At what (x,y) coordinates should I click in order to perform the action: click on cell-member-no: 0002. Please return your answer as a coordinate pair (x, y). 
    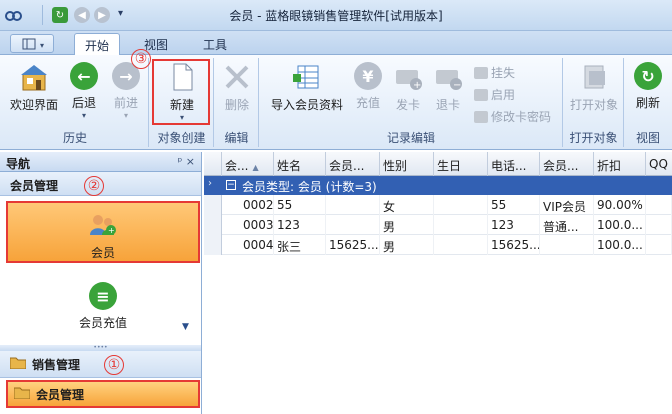
    Looking at the image, I should click on (257, 205).